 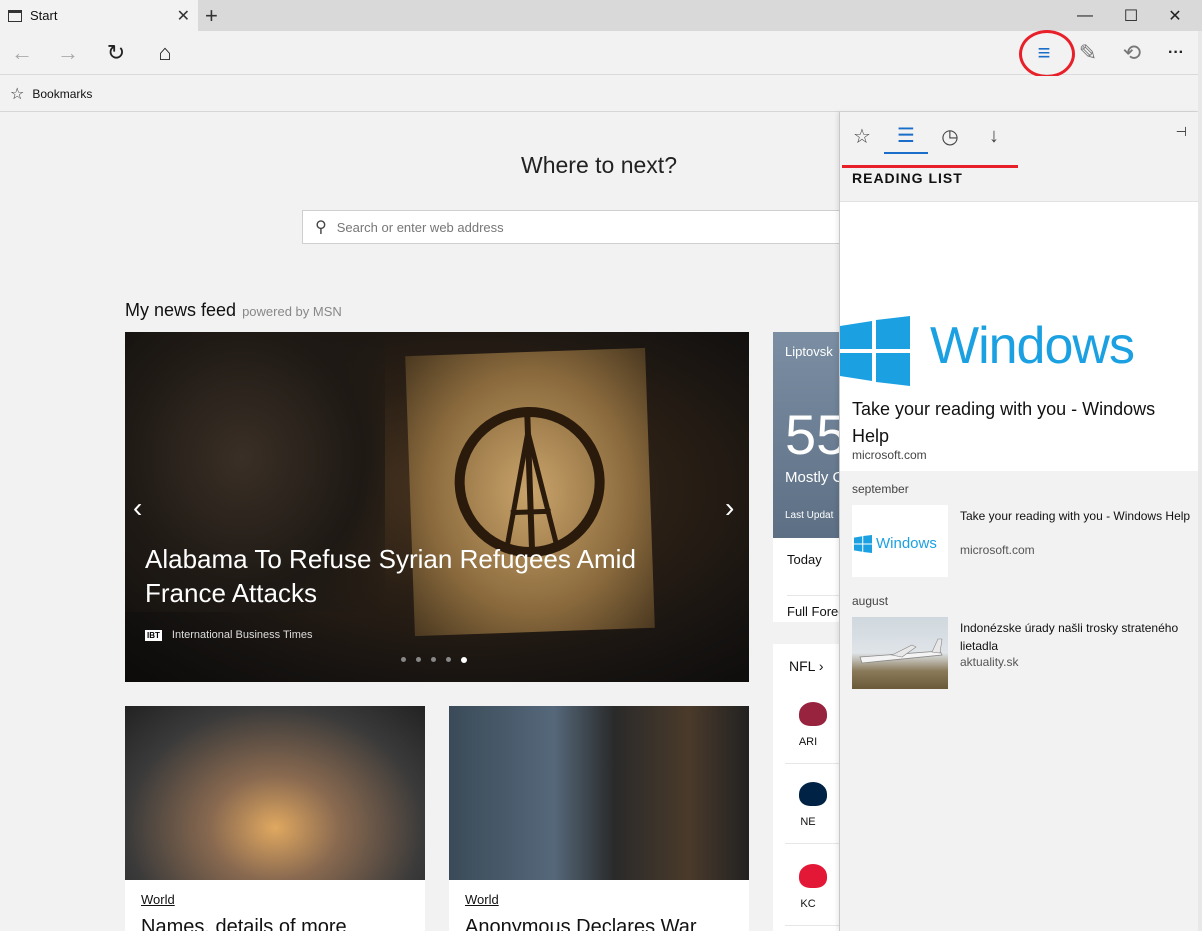 I want to click on page-icon, so click(x=15, y=15).